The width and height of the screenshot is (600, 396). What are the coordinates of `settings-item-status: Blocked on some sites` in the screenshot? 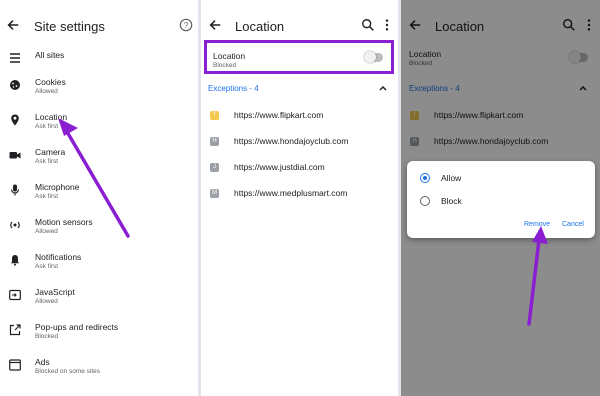 It's located at (68, 371).